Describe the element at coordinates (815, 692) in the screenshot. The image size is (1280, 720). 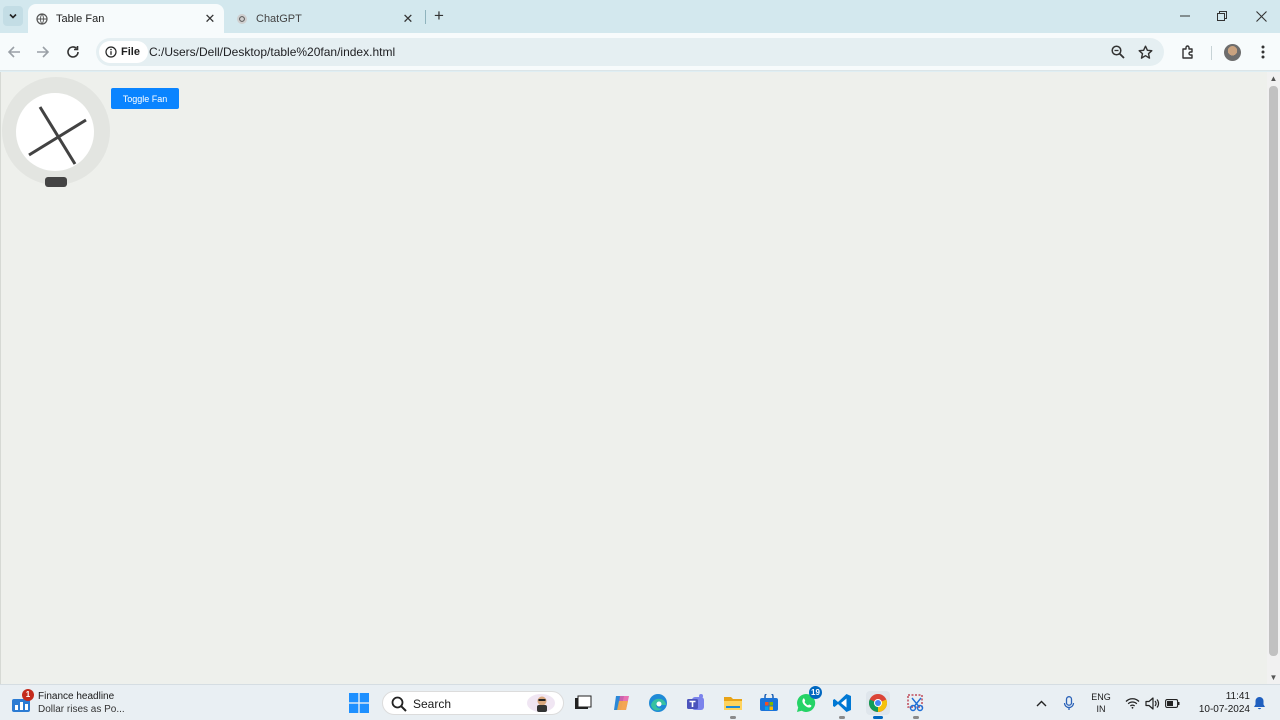
I see `notification-badge: 19` at that location.